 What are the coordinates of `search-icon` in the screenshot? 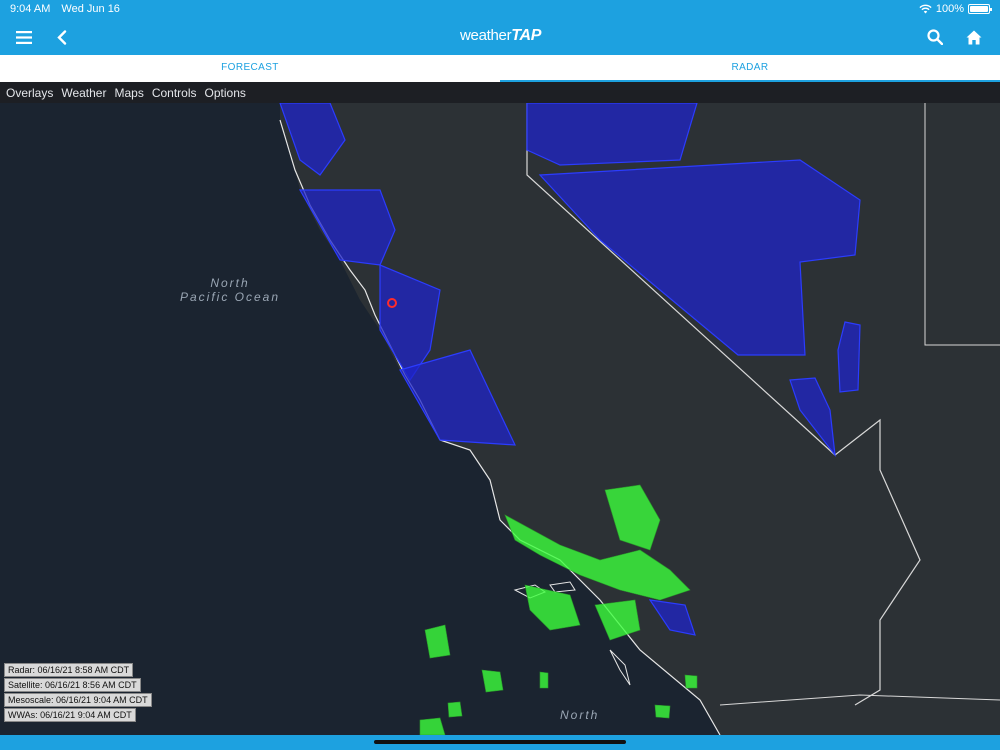 It's located at (935, 37).